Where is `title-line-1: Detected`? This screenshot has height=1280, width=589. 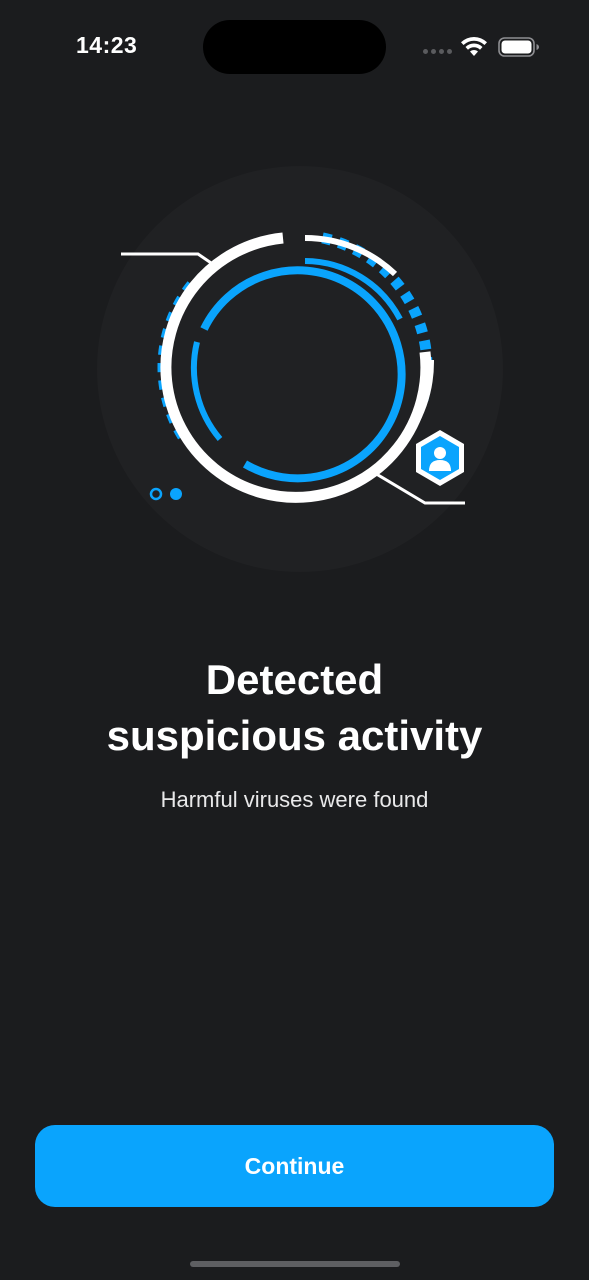 title-line-1: Detected is located at coordinates (294, 679).